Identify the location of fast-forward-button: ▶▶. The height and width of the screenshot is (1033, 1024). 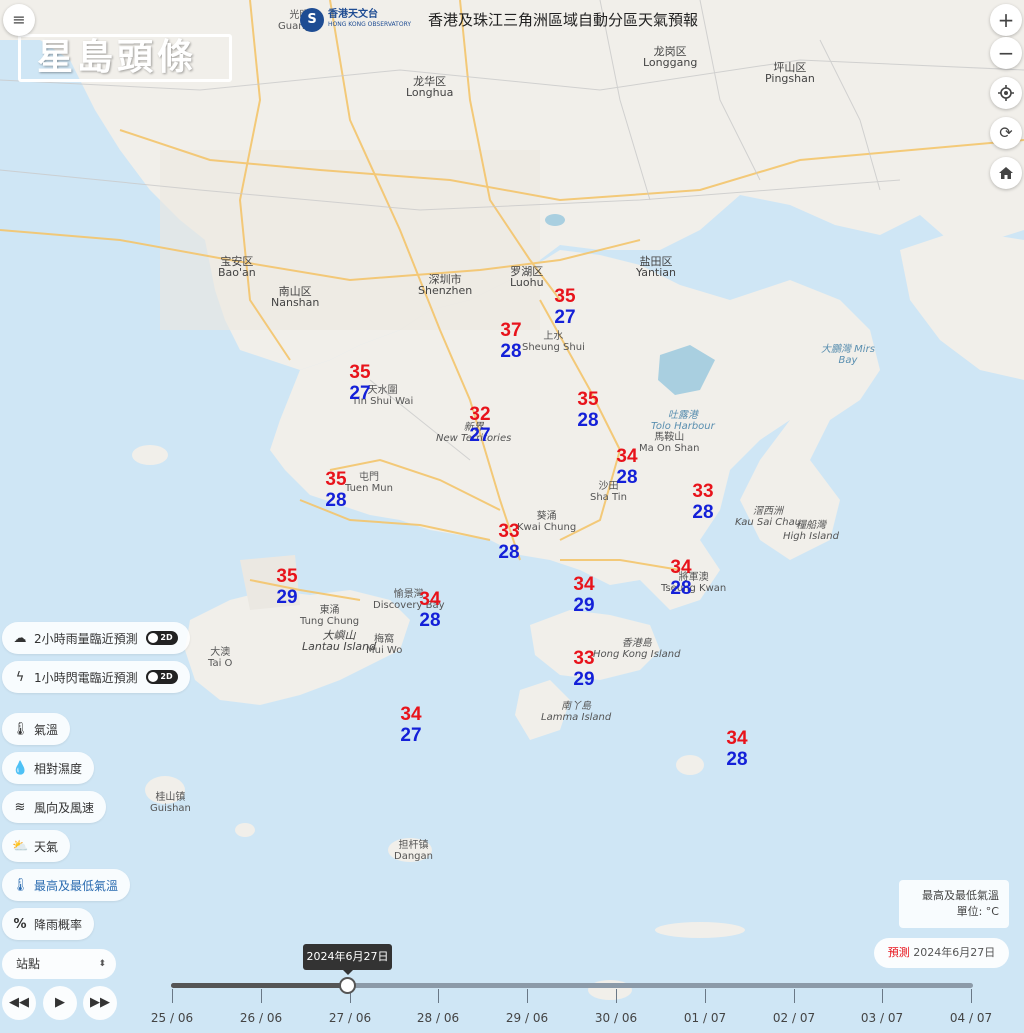
(100, 1003).